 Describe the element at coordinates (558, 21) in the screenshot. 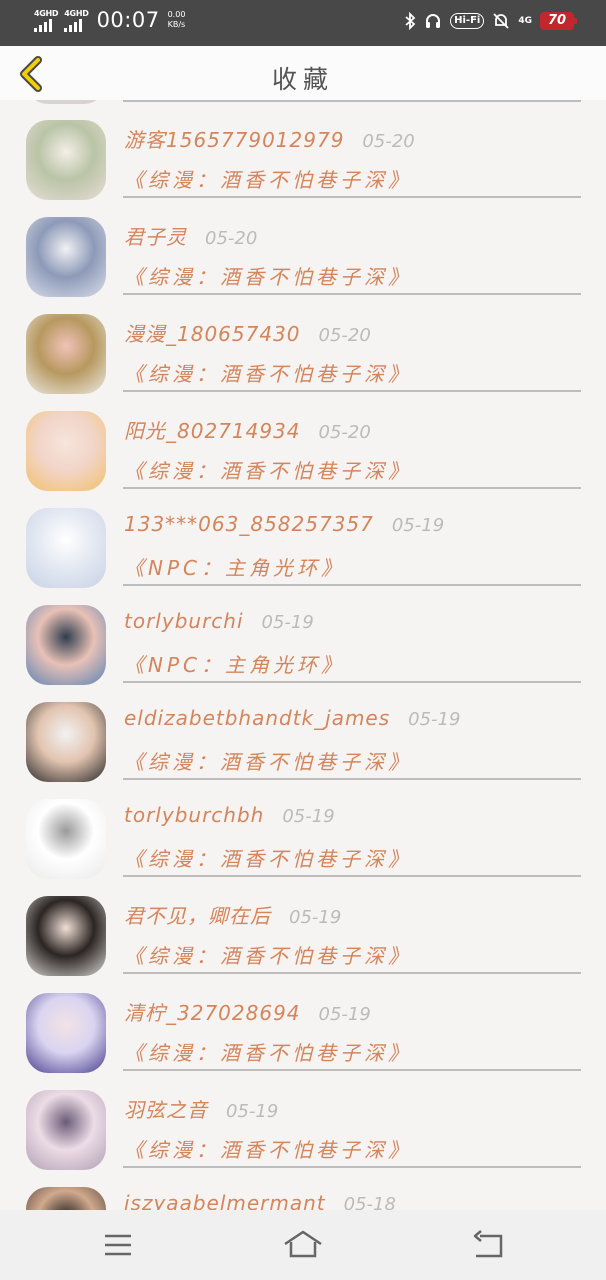

I see `battery-icon: 70` at that location.